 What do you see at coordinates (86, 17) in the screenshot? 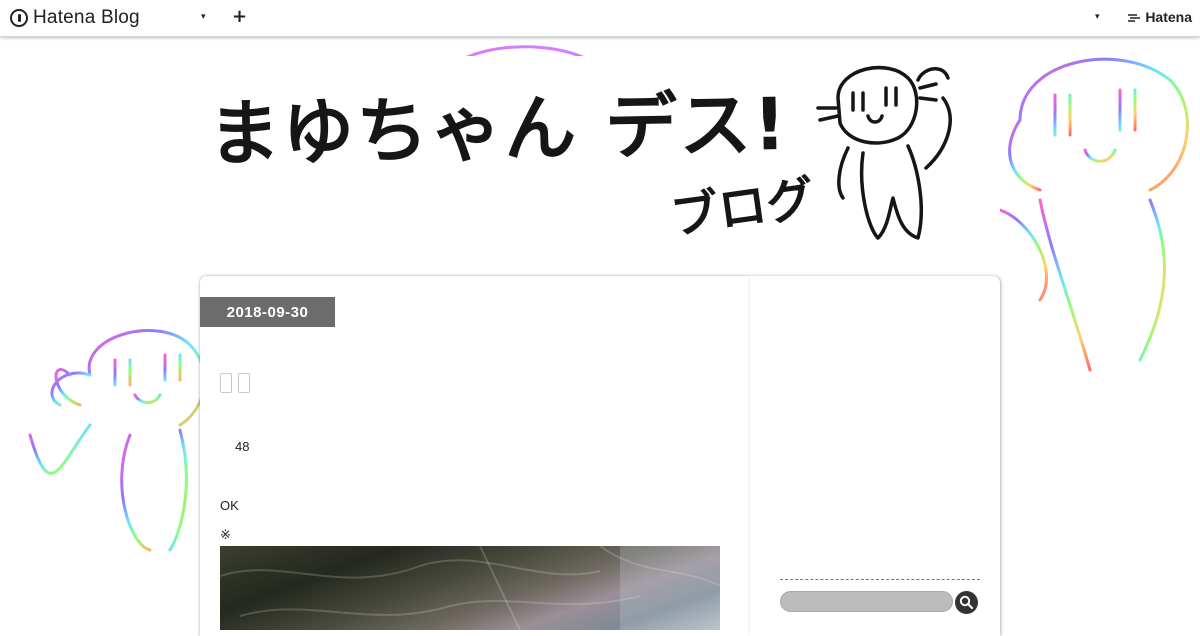
I see `logo-text: Hatena Blog` at bounding box center [86, 17].